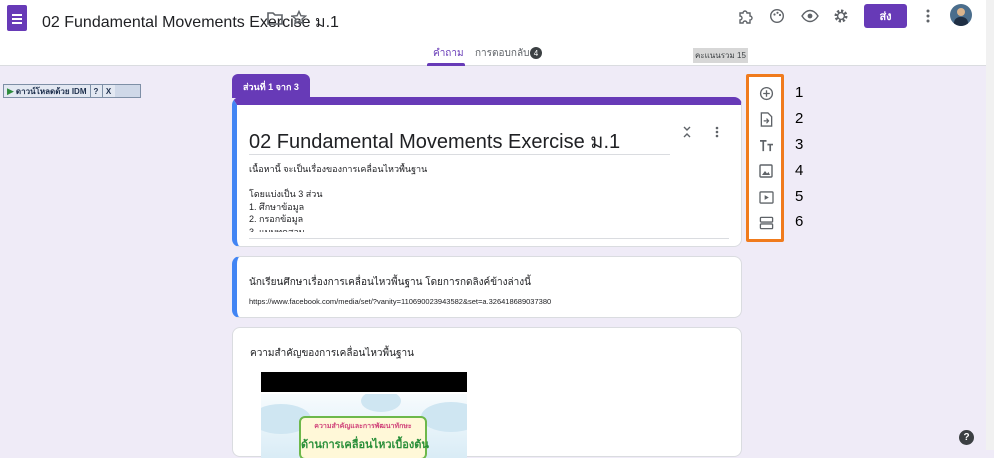  I want to click on add-section-icon, so click(766, 223).